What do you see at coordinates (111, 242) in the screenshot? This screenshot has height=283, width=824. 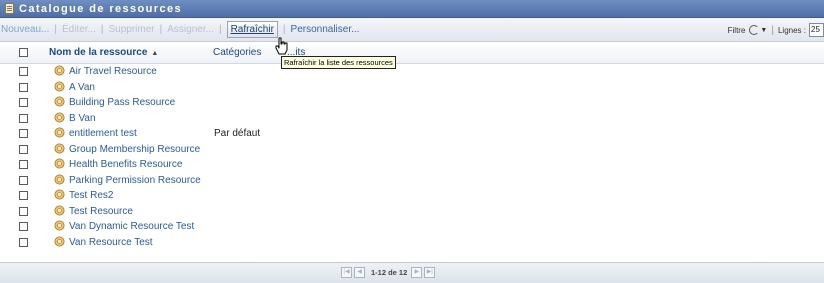 I see `resource-name-link: Van Resource Test` at bounding box center [111, 242].